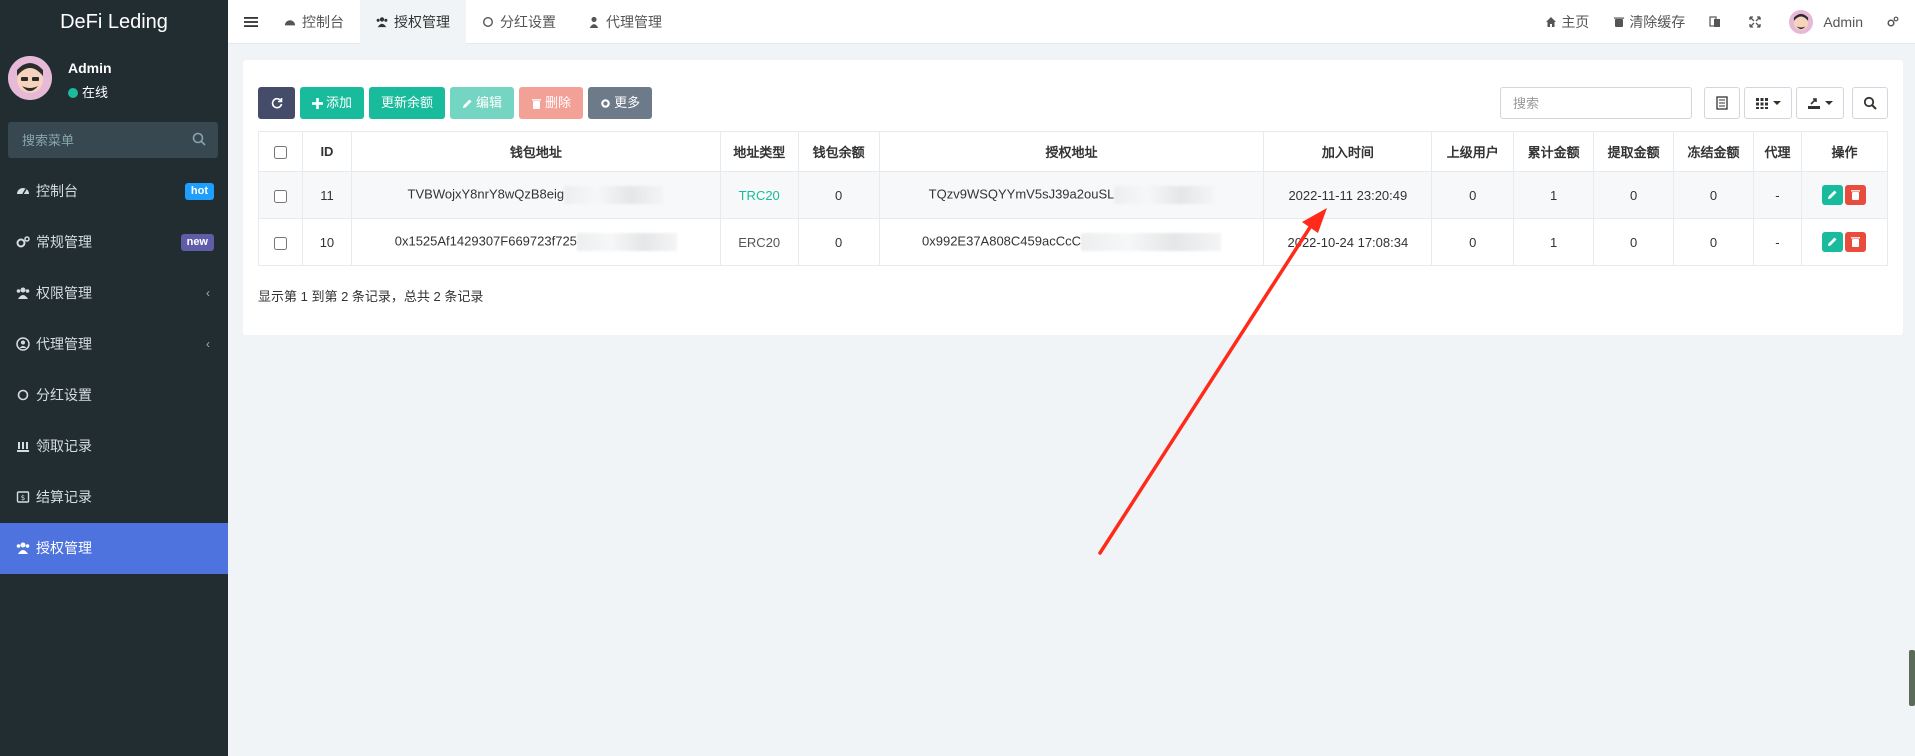 This screenshot has width=1915, height=756. I want to click on hot-badge: hot, so click(199, 191).